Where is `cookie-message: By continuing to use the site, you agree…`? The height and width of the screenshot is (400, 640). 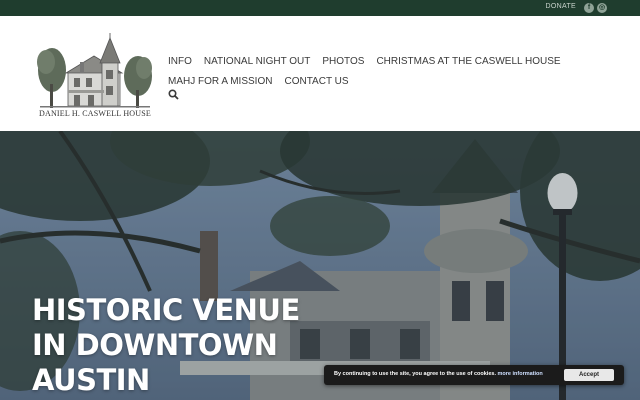 cookie-message: By continuing to use the site, you agree… is located at coordinates (438, 374).